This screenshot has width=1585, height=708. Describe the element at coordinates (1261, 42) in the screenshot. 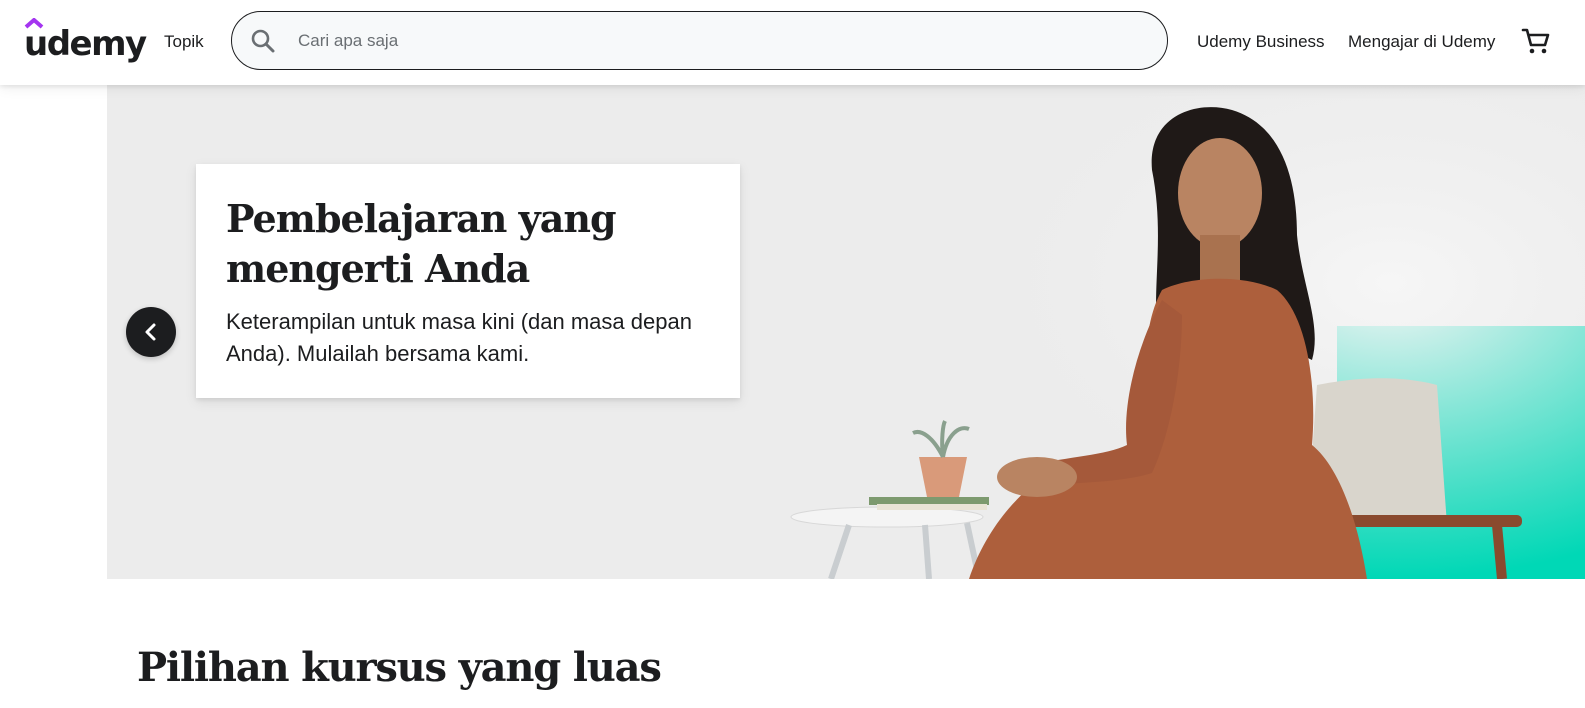

I see `nav-udemy-business: Udemy Business` at that location.